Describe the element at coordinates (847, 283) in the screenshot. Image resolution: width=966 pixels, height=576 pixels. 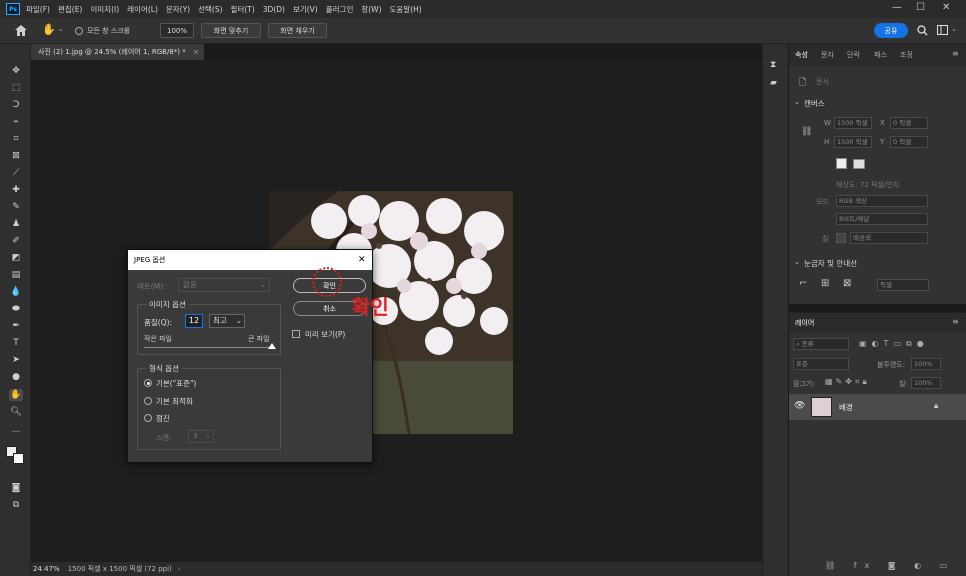
I see `guides-icon: ⊠` at that location.